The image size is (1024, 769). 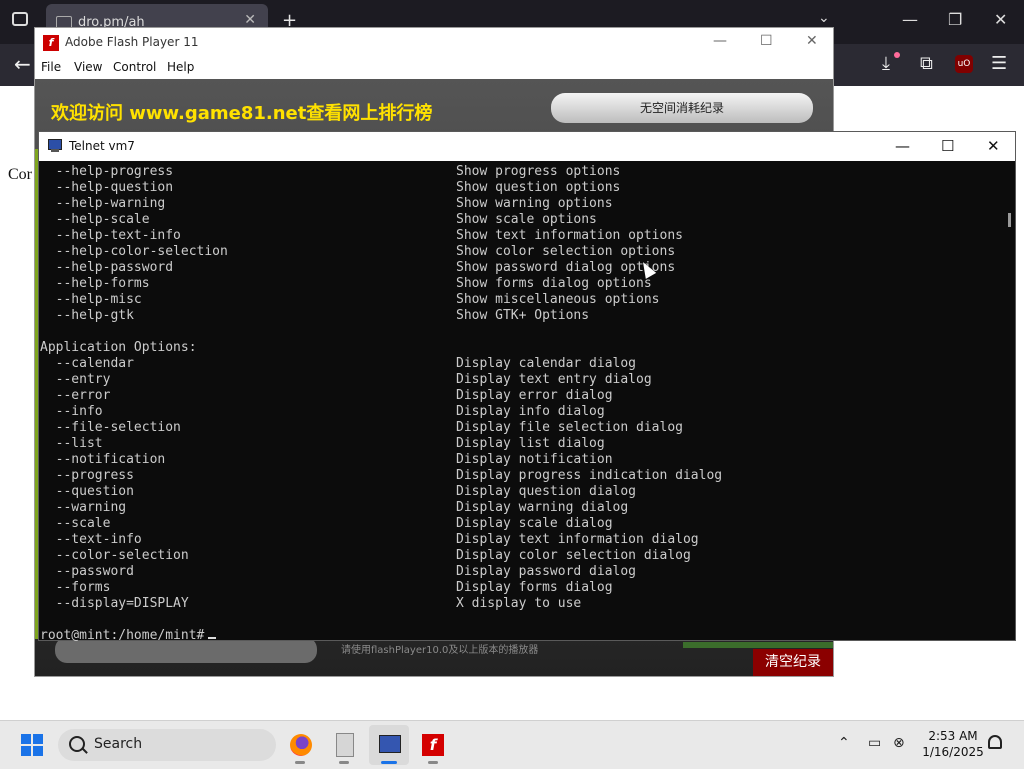 I want to click on terminal-line: --info, so click(x=71, y=411).